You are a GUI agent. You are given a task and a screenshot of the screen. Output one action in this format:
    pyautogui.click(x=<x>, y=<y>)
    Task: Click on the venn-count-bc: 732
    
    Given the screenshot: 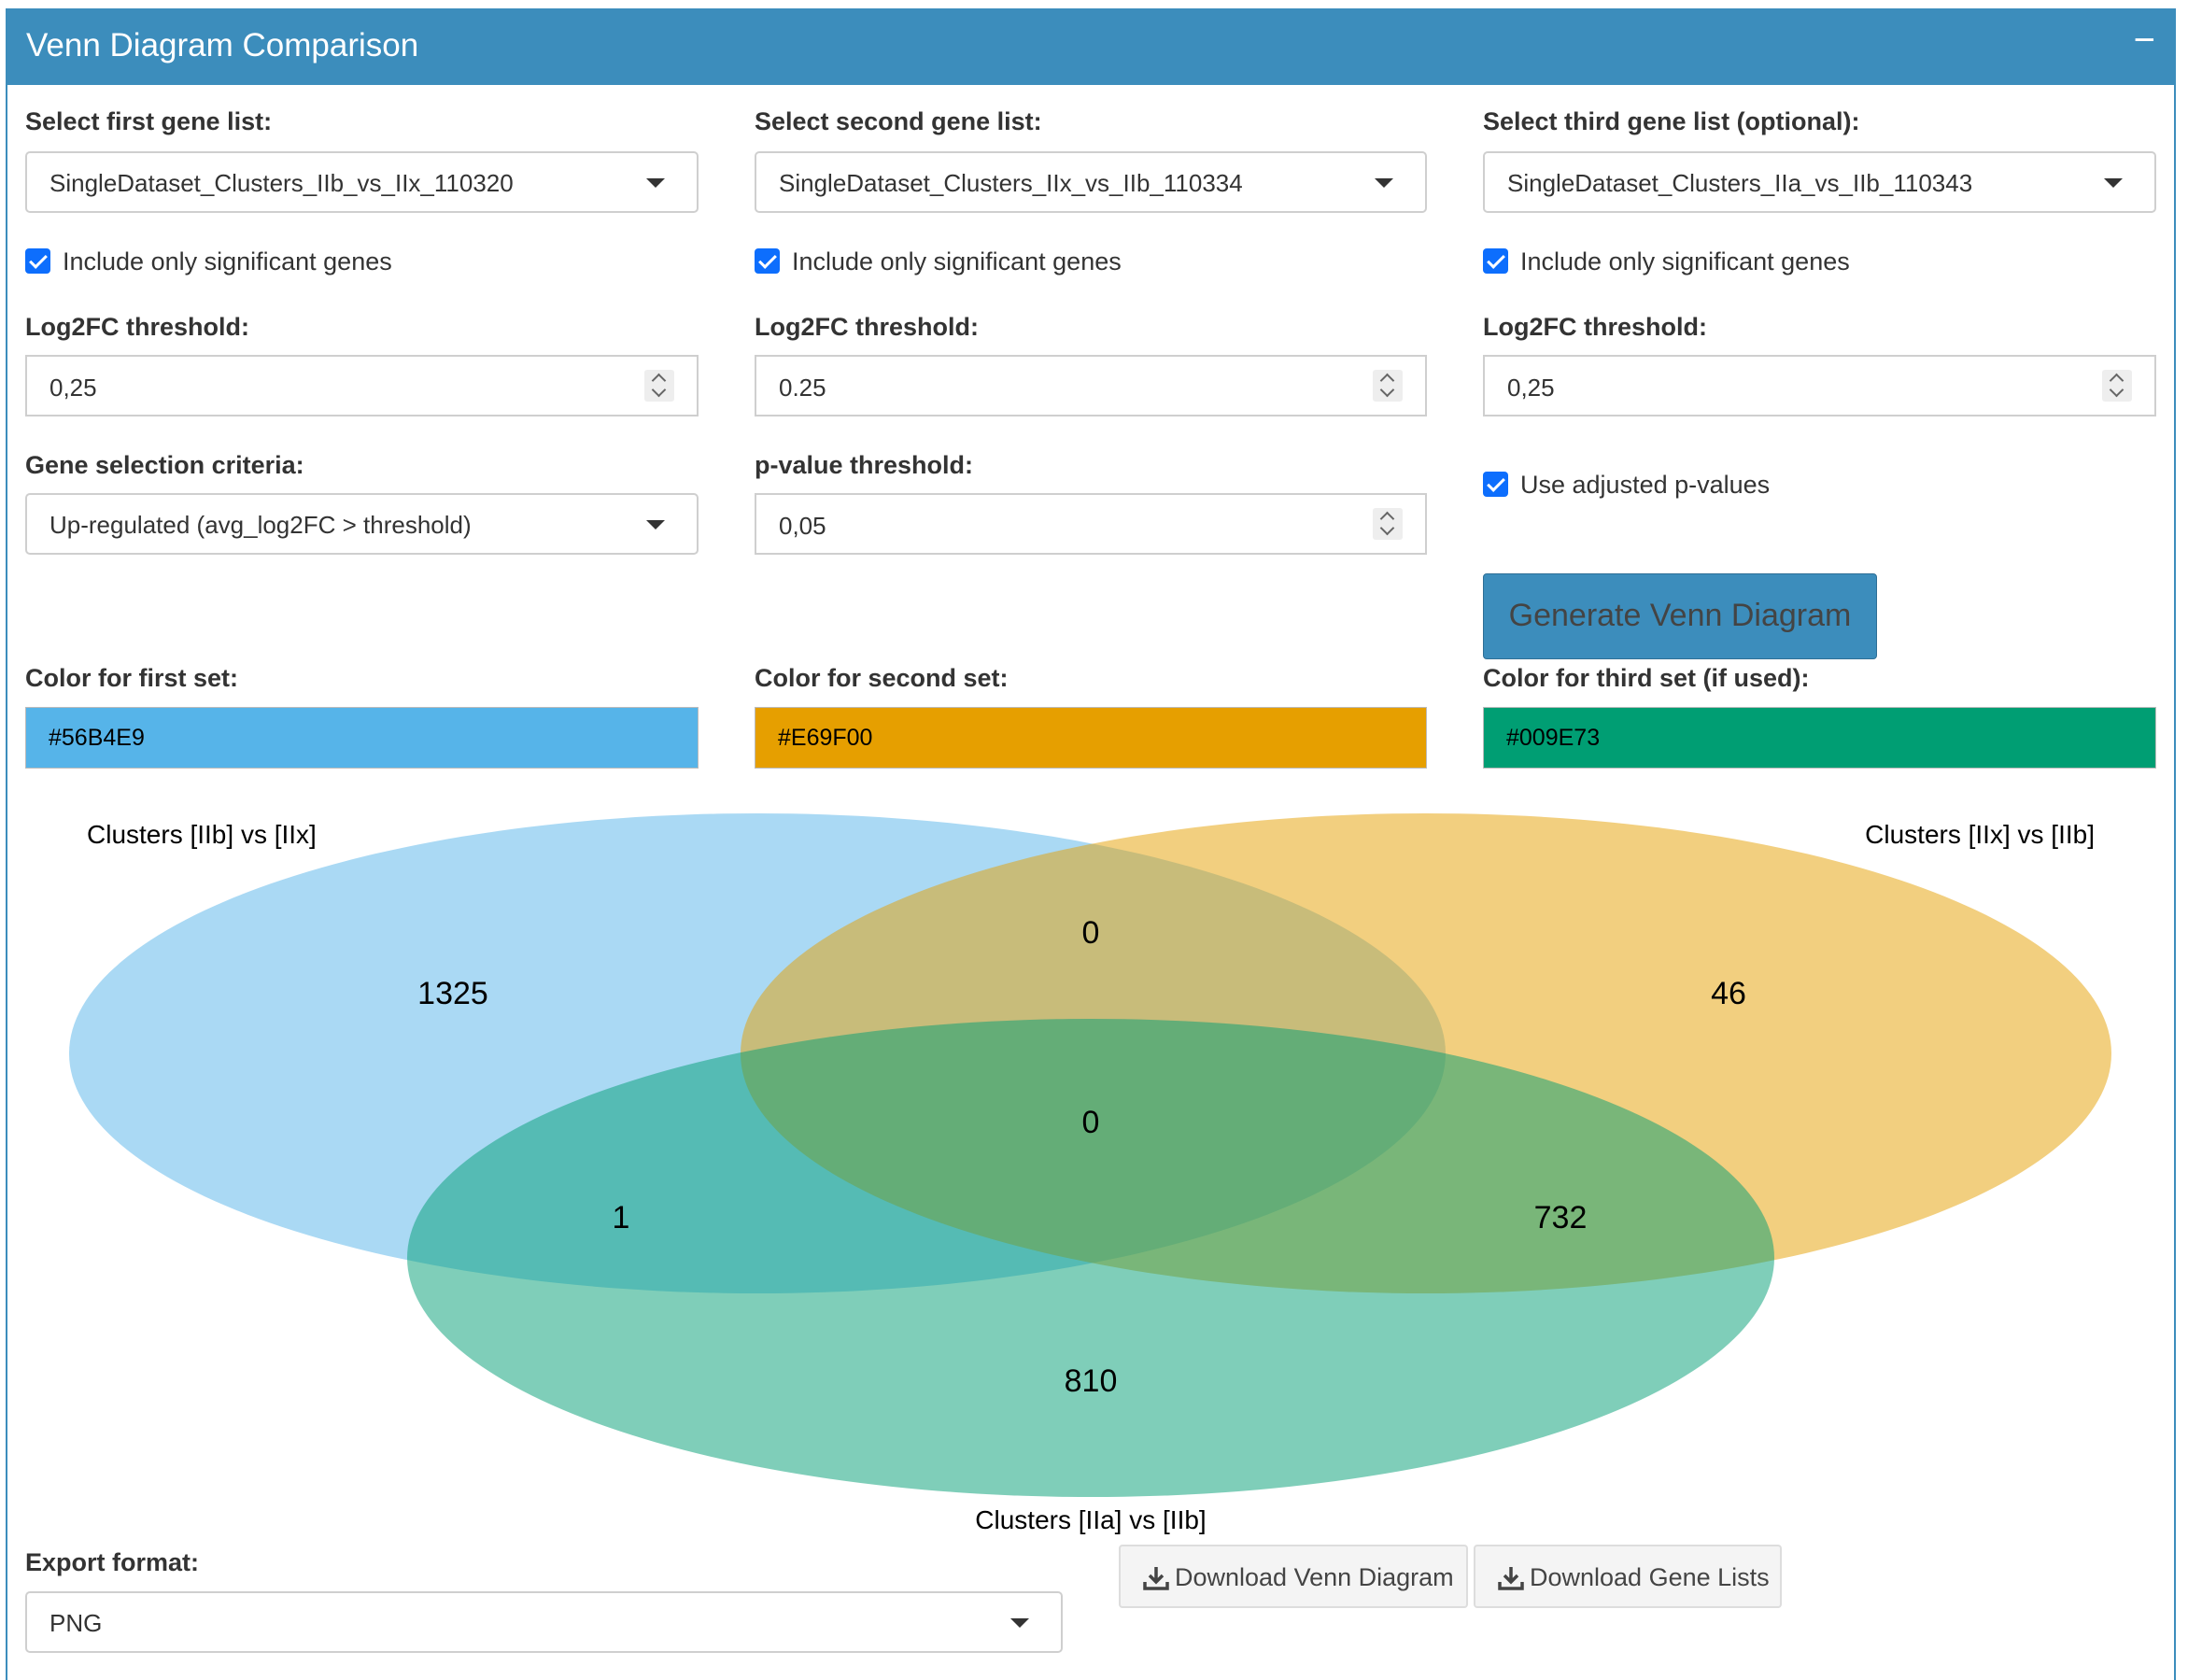 What is the action you would take?
    pyautogui.click(x=1561, y=1217)
    